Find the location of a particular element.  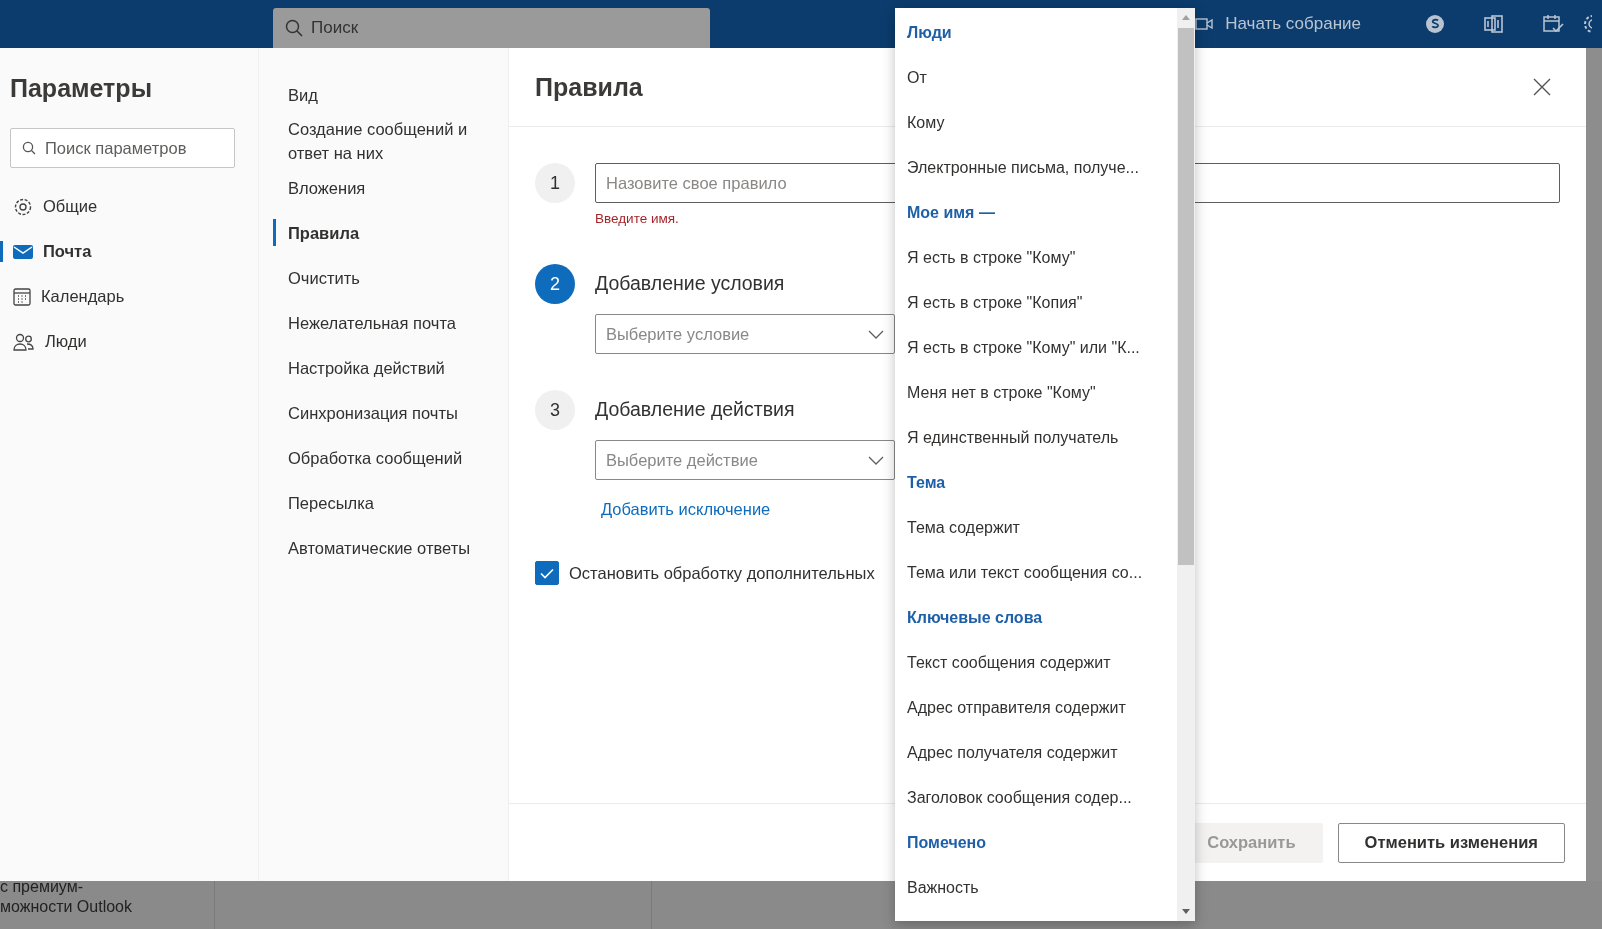

search-field: Поиск is located at coordinates (491, 28).